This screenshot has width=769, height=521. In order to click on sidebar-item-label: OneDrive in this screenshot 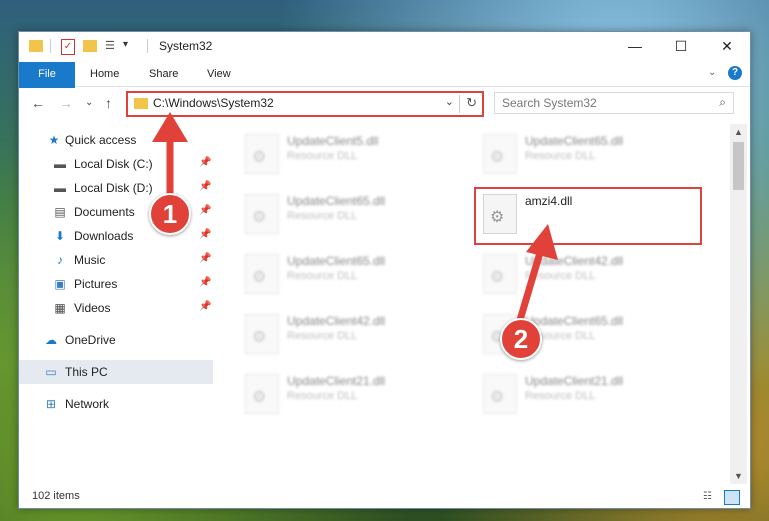, I will do `click(90, 340)`.